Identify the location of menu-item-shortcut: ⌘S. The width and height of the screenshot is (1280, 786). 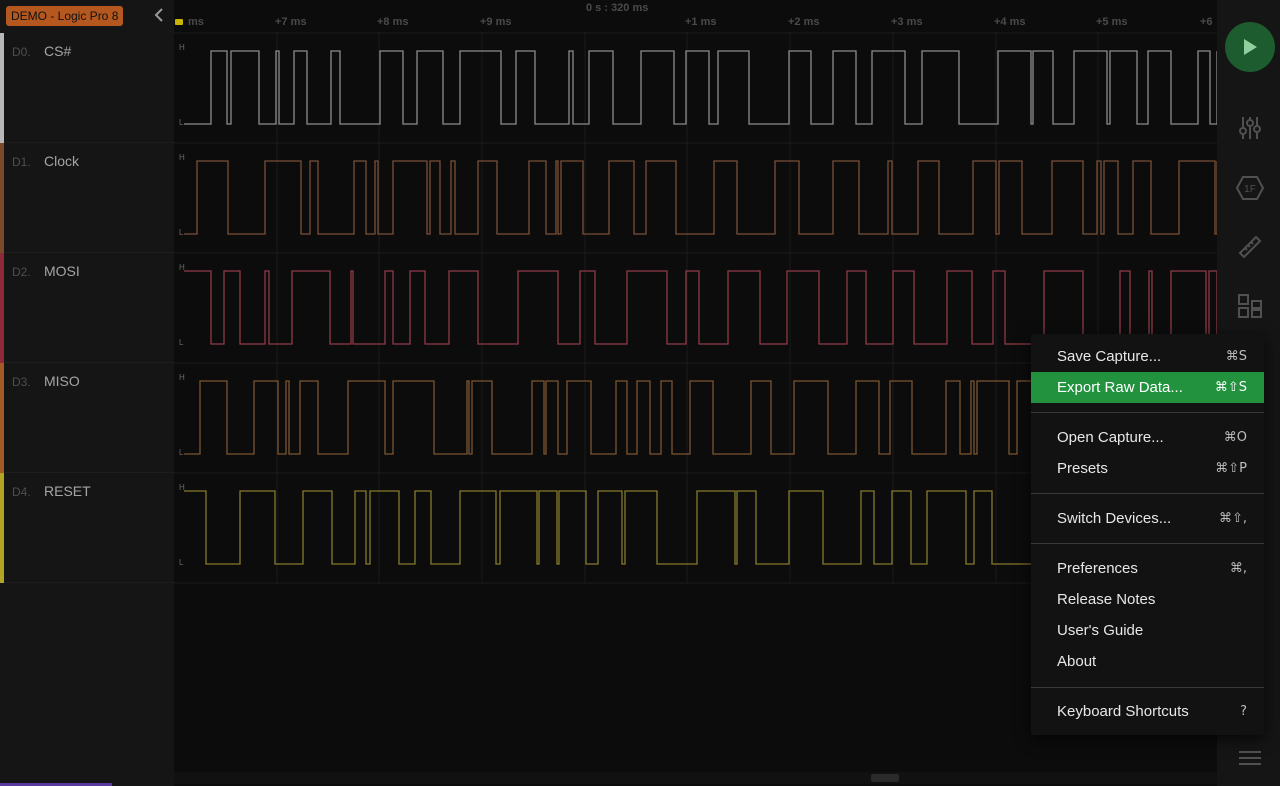
(1236, 356).